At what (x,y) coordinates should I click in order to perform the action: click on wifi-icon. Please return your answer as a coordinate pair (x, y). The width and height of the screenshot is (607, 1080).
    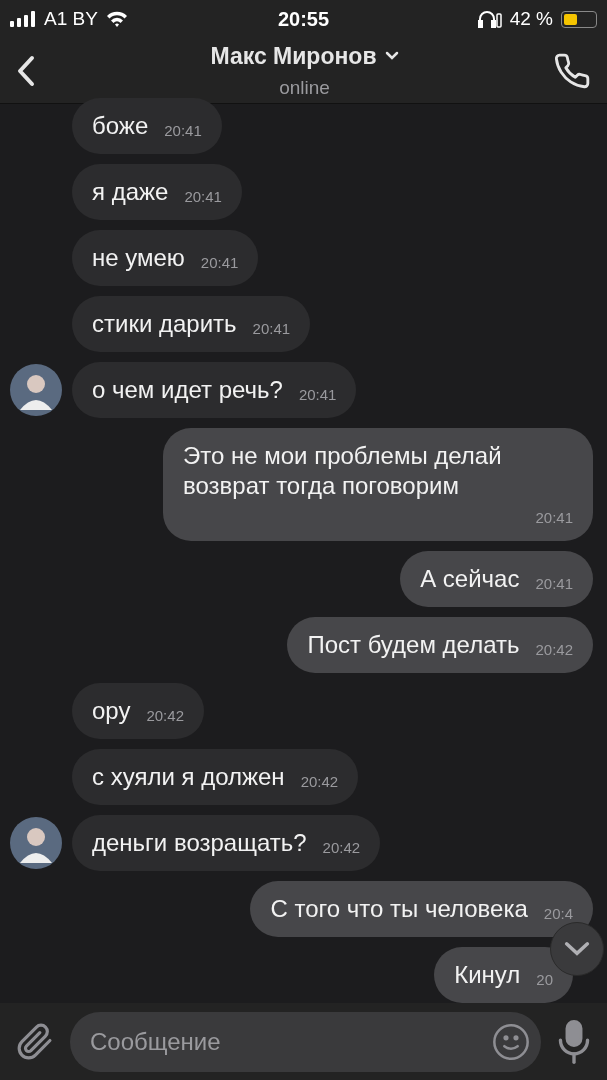
    Looking at the image, I should click on (116, 19).